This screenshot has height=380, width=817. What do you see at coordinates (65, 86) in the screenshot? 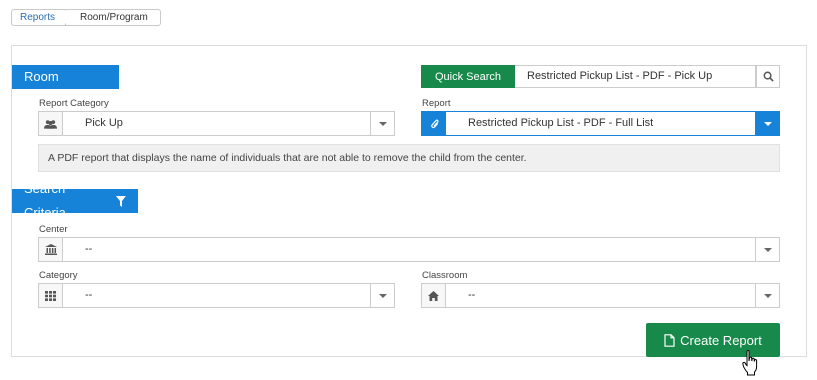
I see `room-reports-header: Room Reports` at bounding box center [65, 86].